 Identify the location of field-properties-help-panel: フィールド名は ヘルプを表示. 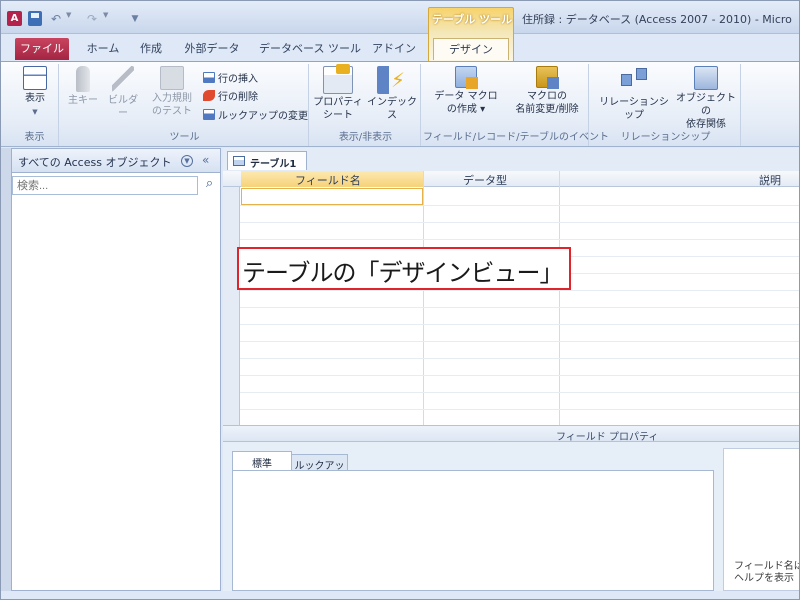
(761, 519).